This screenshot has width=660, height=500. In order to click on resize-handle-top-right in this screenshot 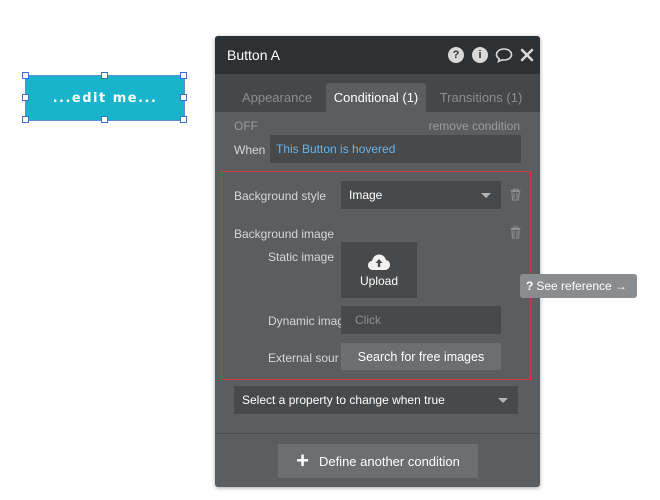, I will do `click(183, 75)`.